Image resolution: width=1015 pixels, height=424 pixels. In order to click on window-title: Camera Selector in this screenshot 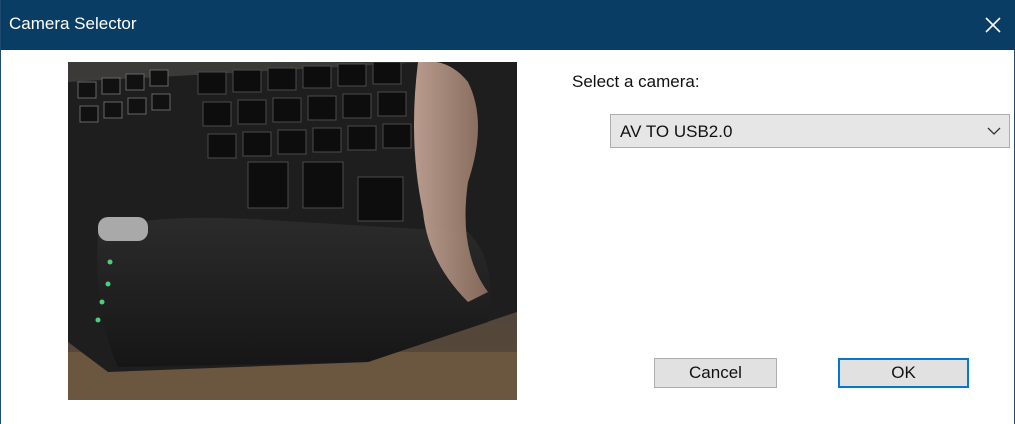, I will do `click(73, 23)`.